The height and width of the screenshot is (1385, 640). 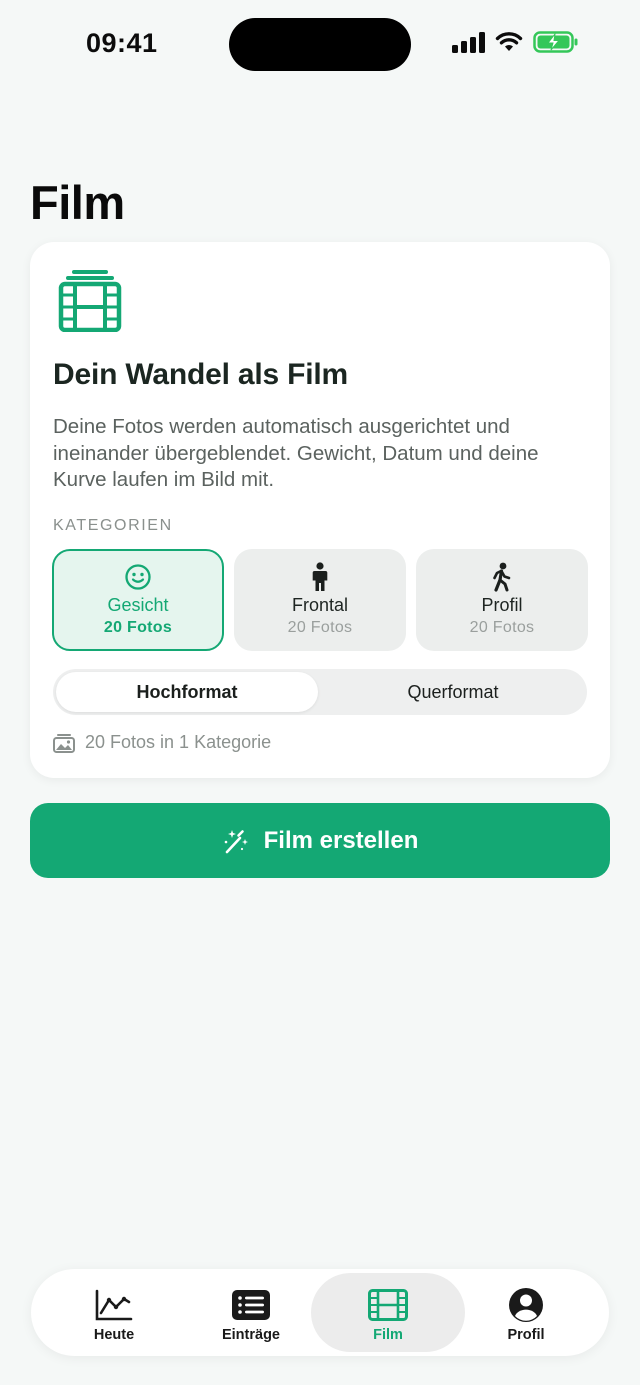 I want to click on category-gesicht: Gesicht 20 Fotos, so click(x=138, y=600).